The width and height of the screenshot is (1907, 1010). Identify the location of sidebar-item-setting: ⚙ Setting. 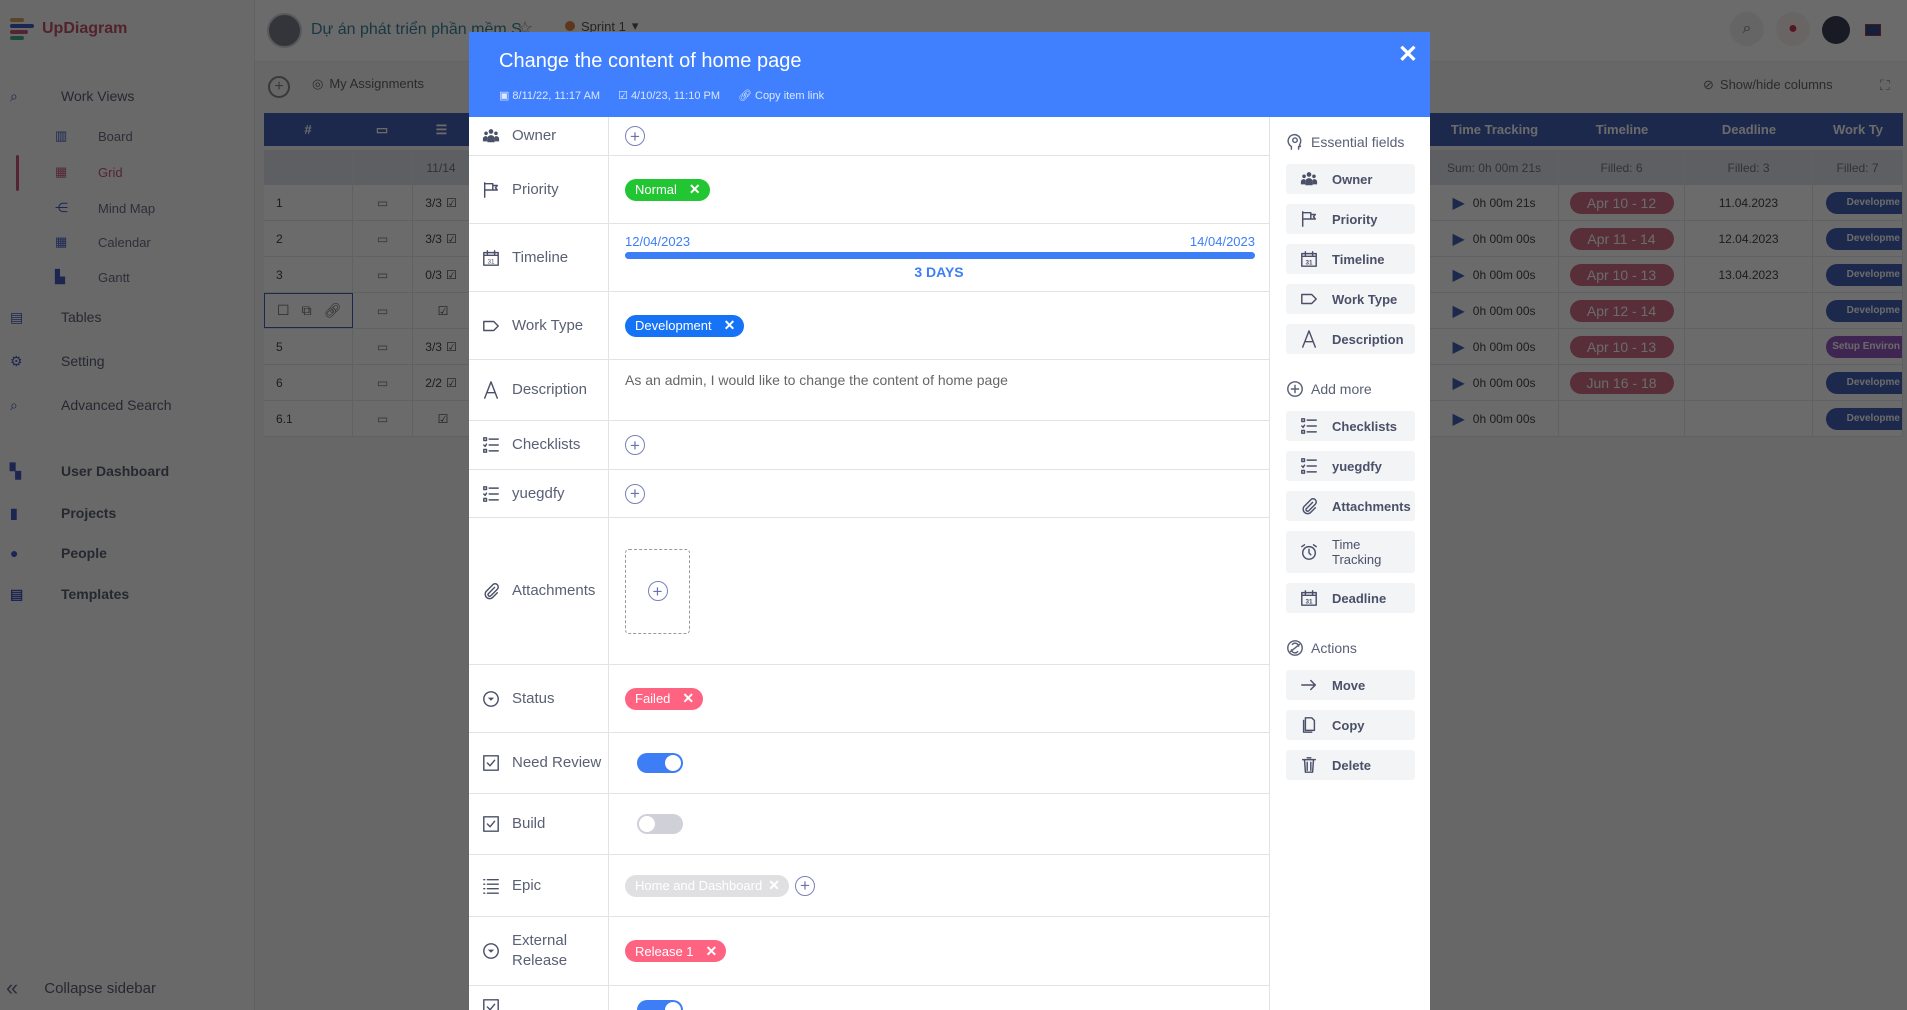
(52, 361).